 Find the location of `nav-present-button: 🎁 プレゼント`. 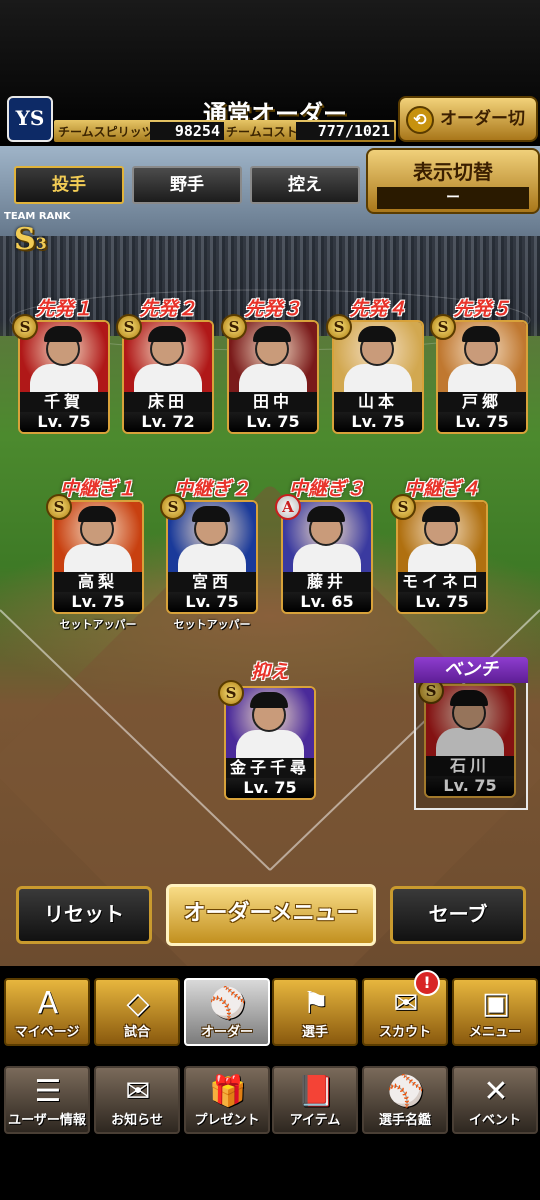

nav-present-button: 🎁 プレゼント is located at coordinates (227, 1100).